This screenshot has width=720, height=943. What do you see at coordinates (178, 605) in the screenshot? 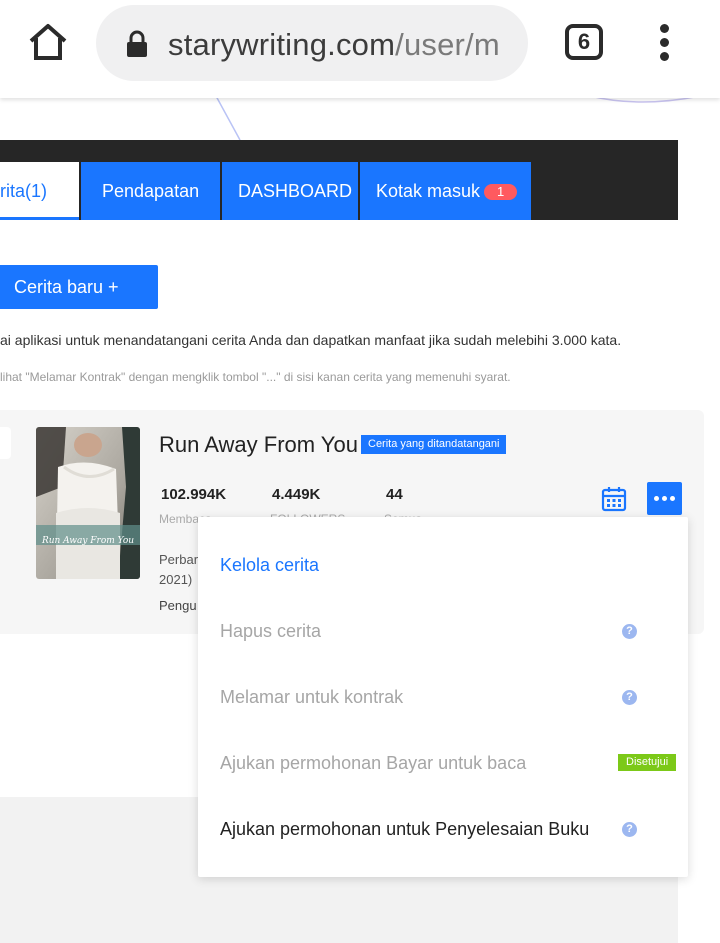
I see `story-status-text: Pengu` at bounding box center [178, 605].